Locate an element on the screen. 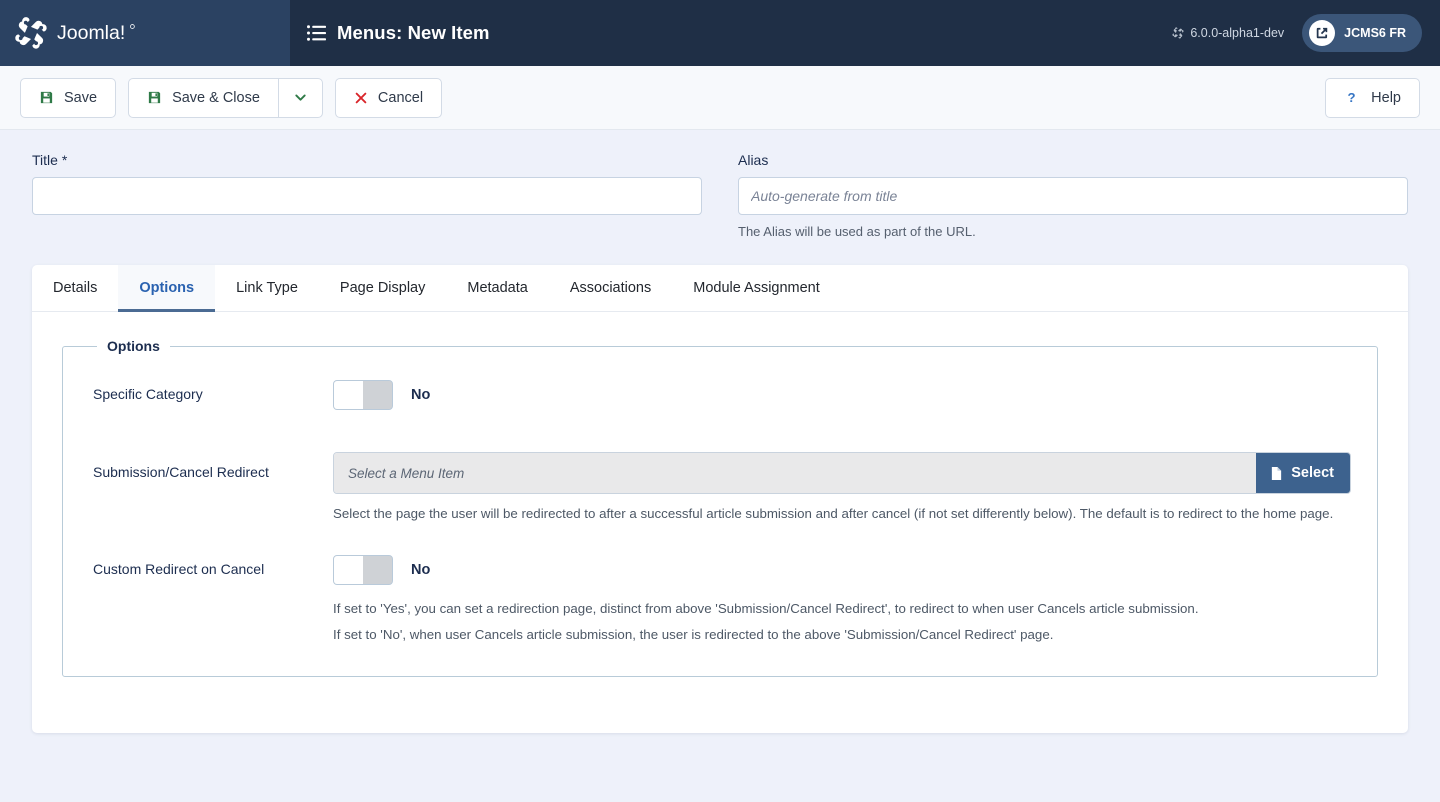 The width and height of the screenshot is (1440, 802). specific-category-label: Specific Category is located at coordinates (148, 394).